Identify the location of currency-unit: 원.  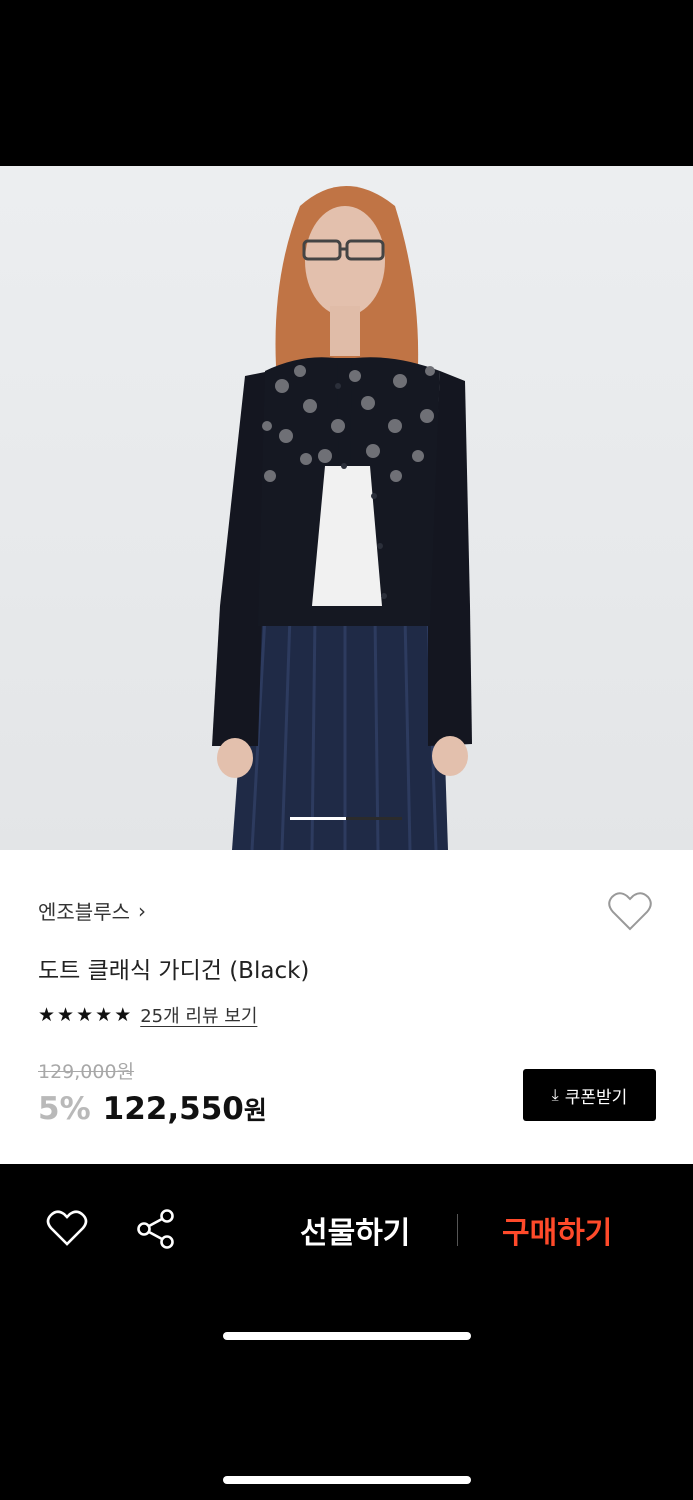
(255, 1110).